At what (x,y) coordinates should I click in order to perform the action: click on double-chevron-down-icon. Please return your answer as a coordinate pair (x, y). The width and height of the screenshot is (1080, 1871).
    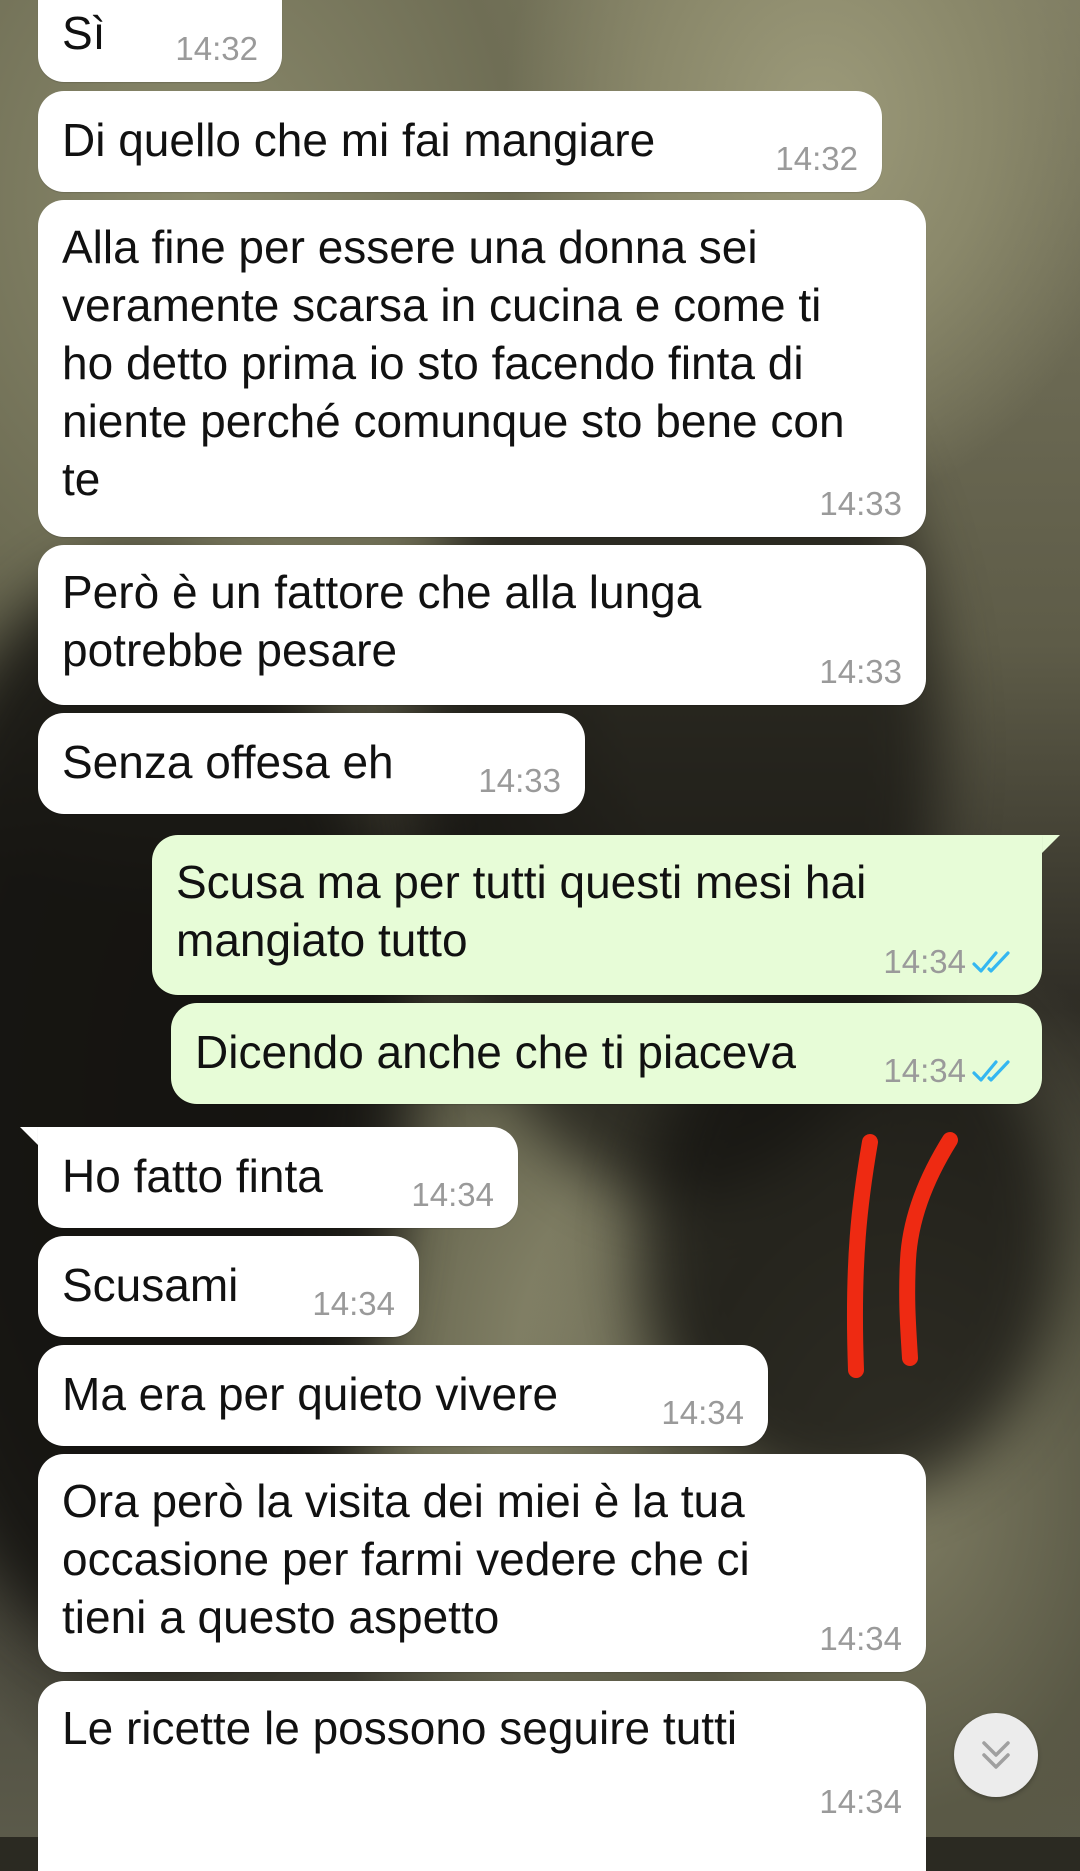
    Looking at the image, I should click on (996, 1755).